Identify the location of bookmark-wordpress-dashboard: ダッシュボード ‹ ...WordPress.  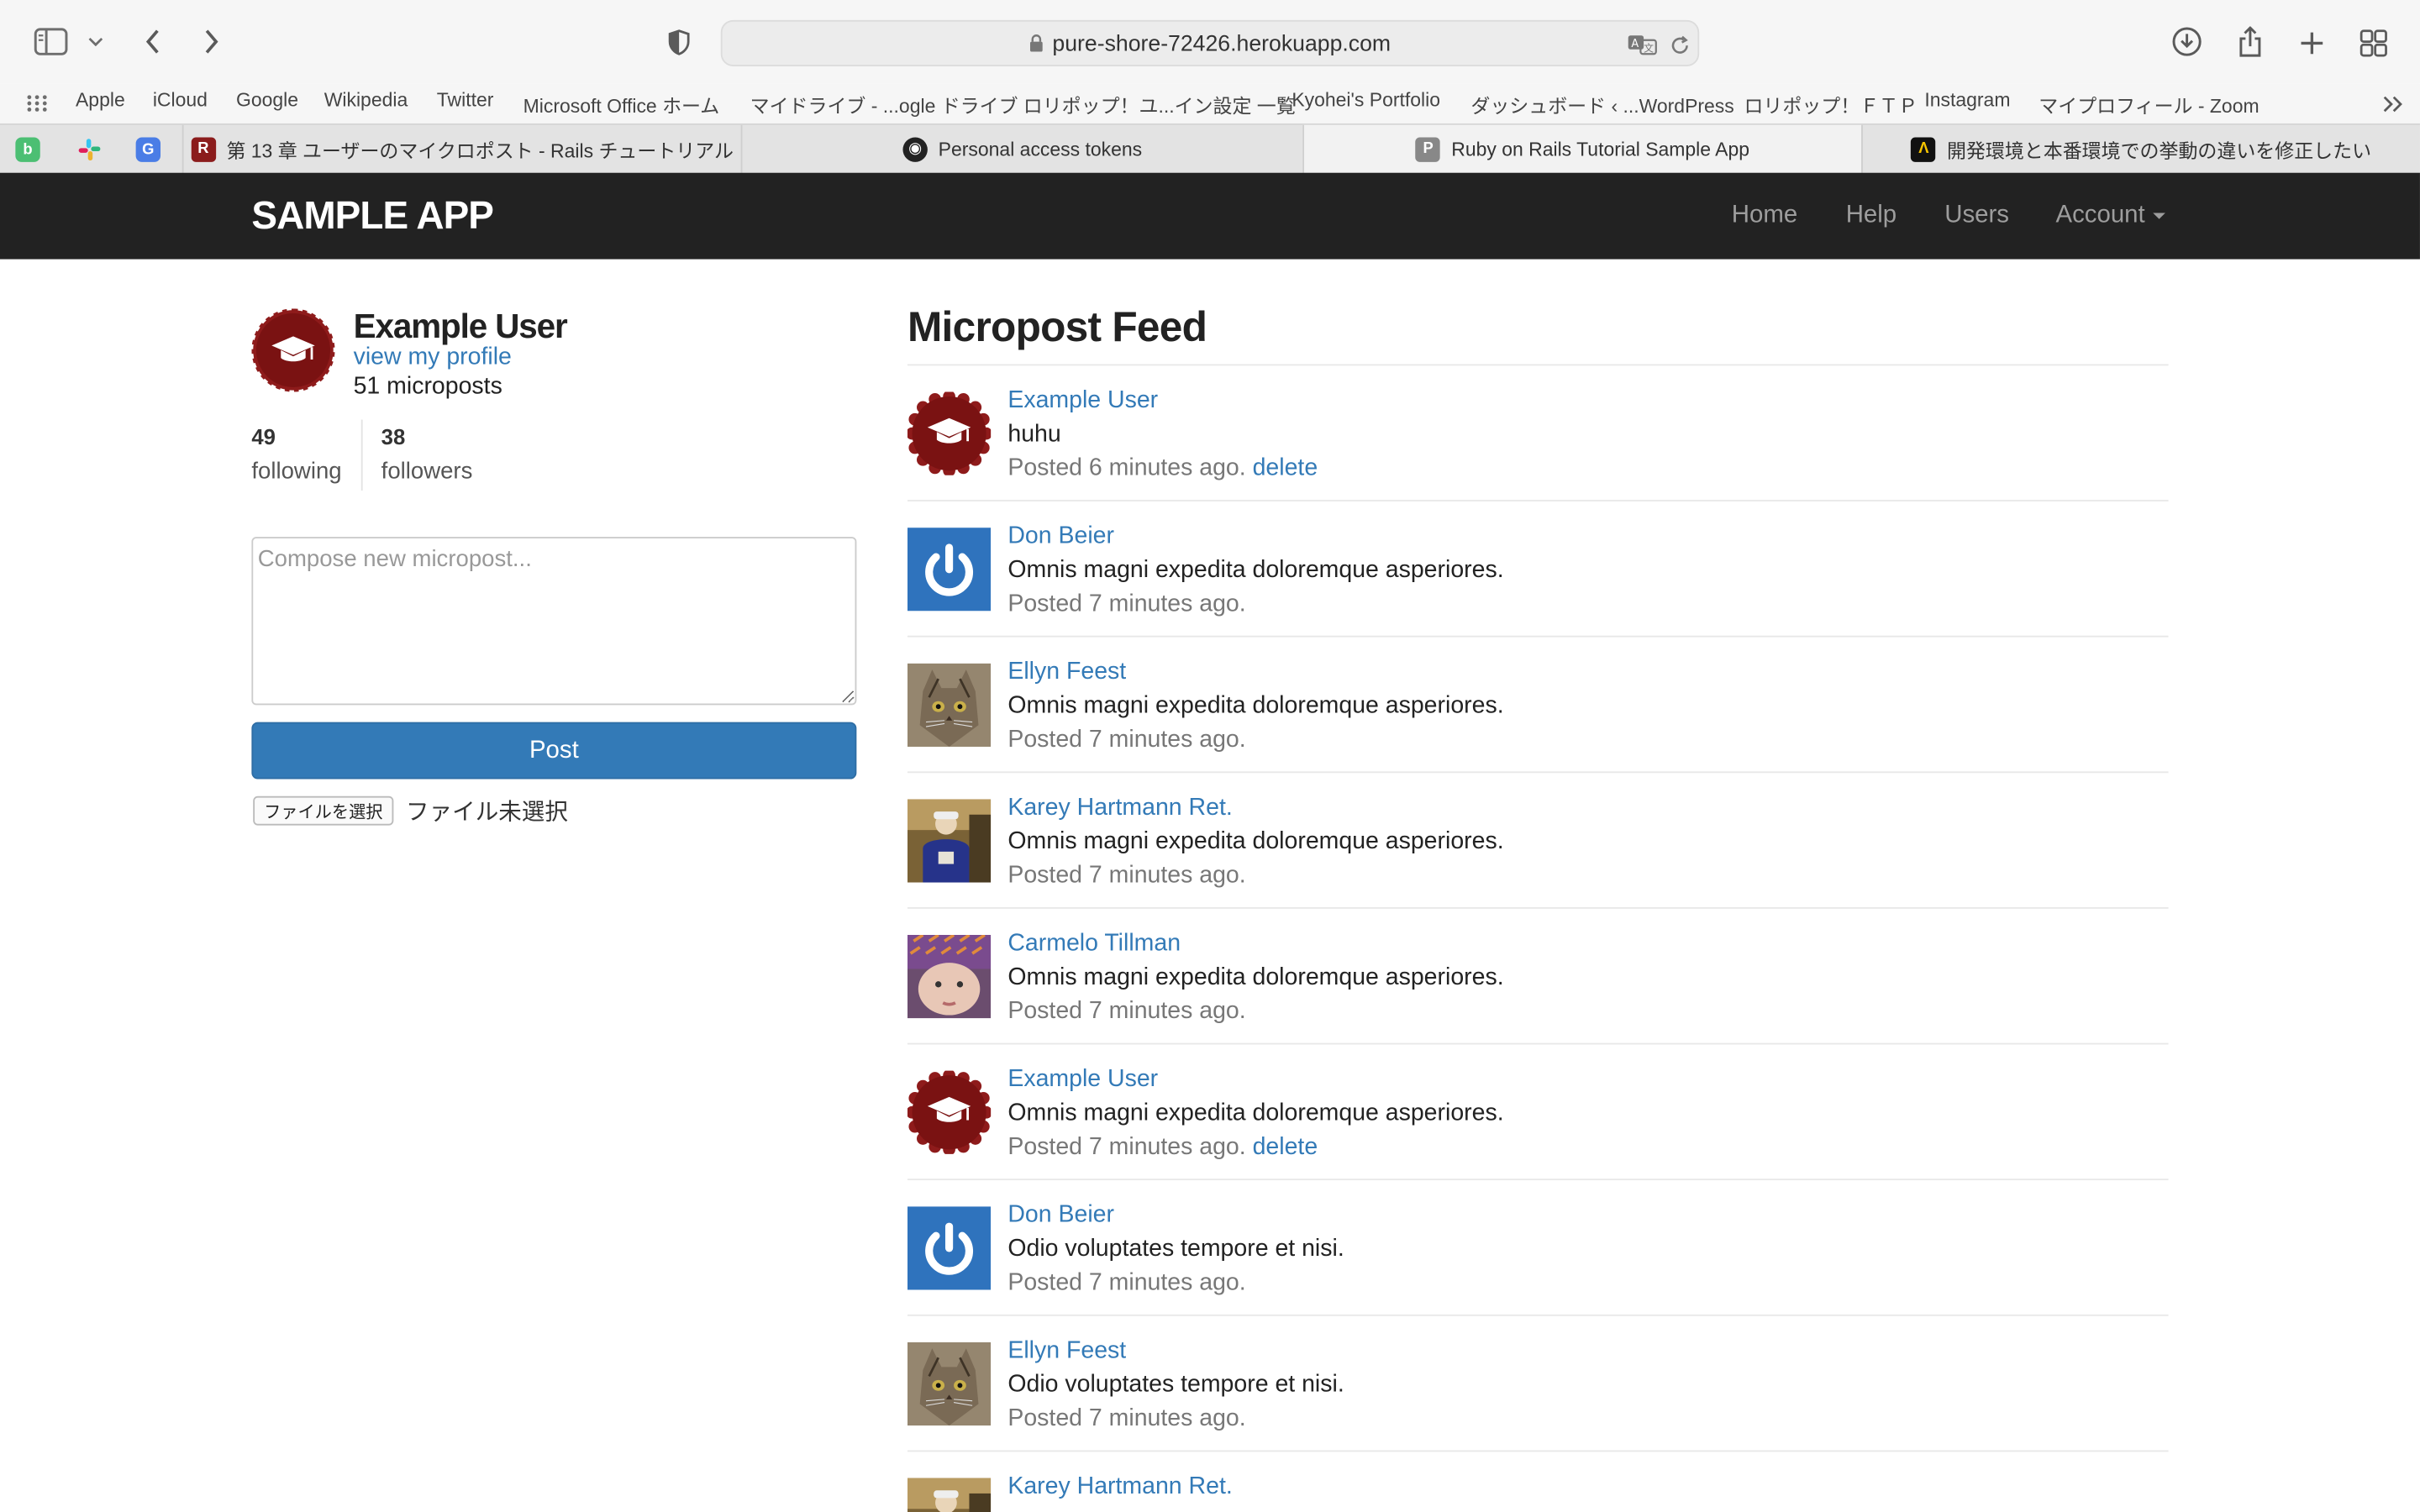
(1601, 104).